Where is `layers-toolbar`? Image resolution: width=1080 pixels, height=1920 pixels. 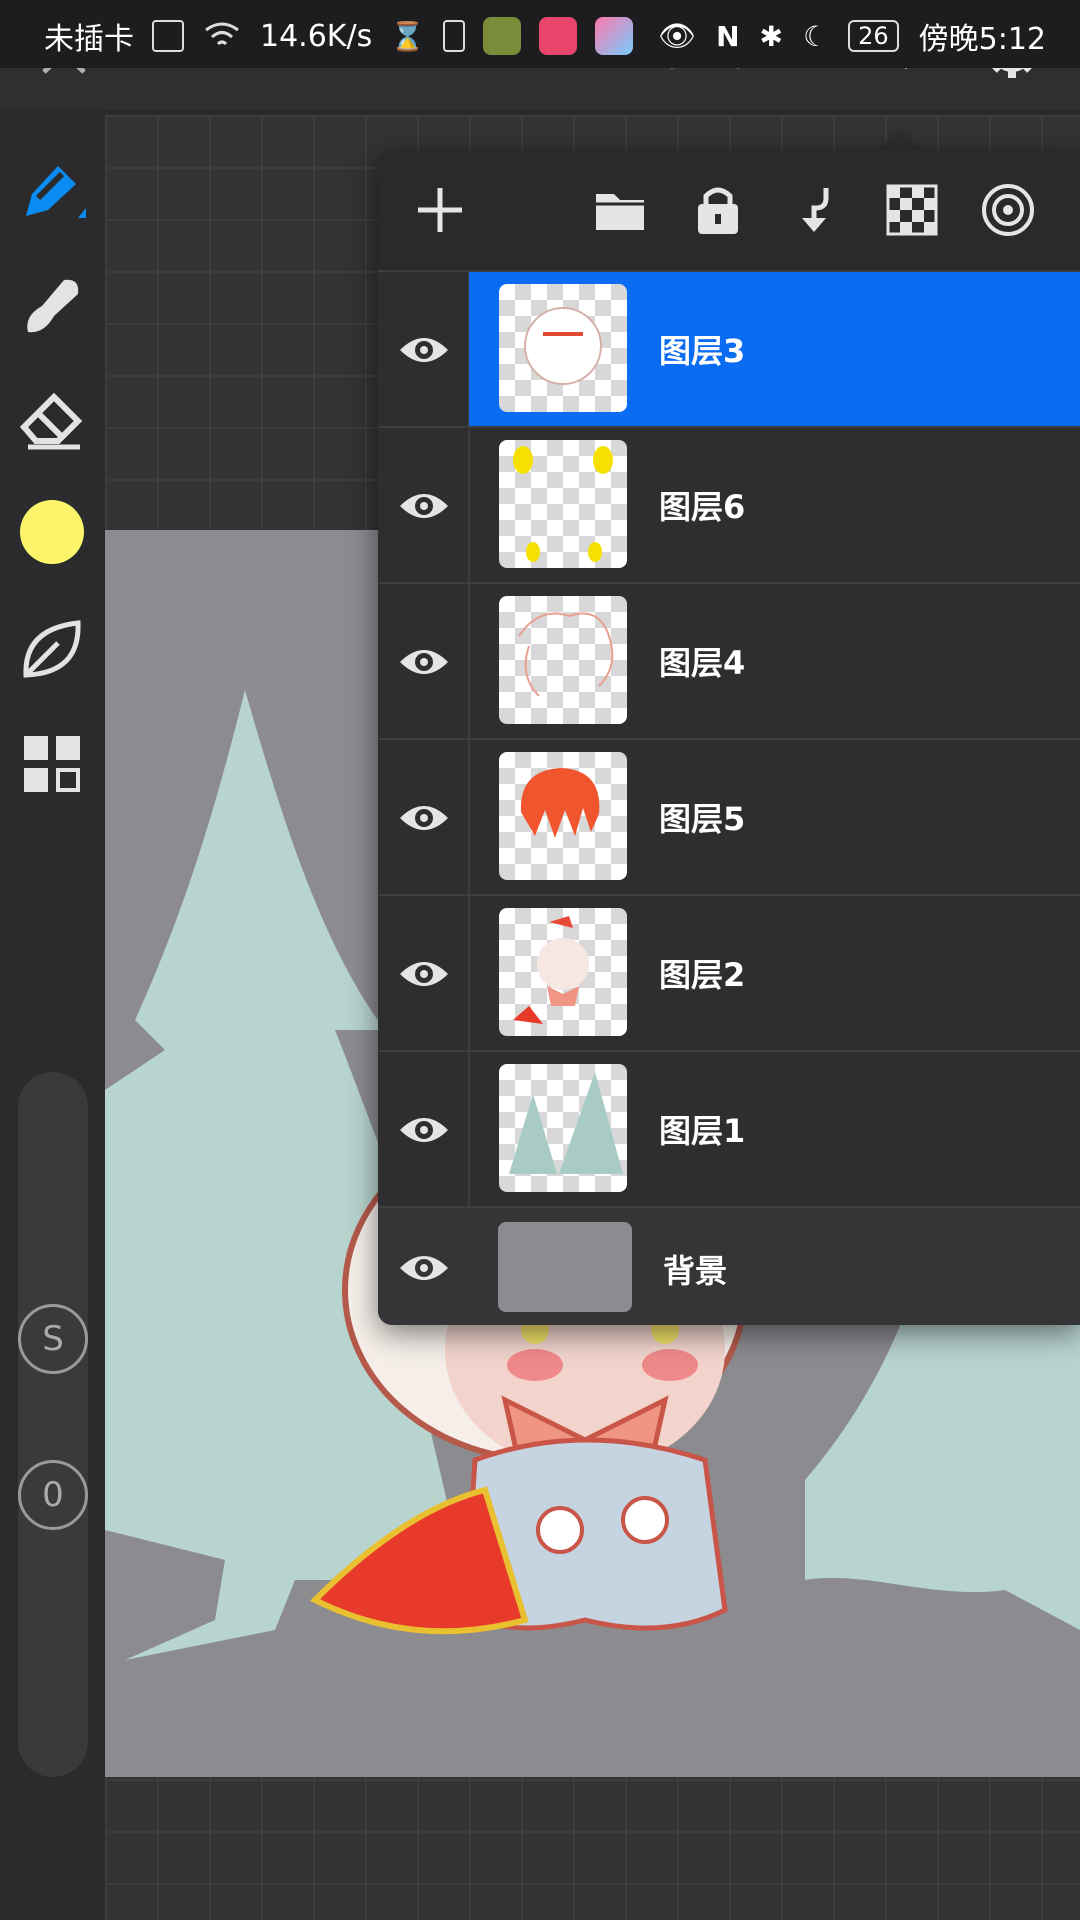
layers-toolbar is located at coordinates (729, 210).